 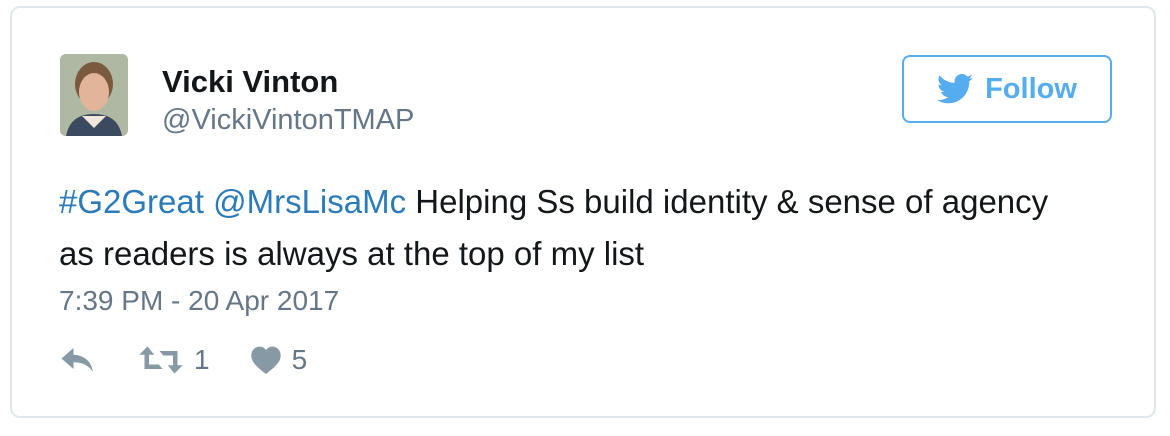 I want to click on tweet-actions: 1 5, so click(x=183, y=360).